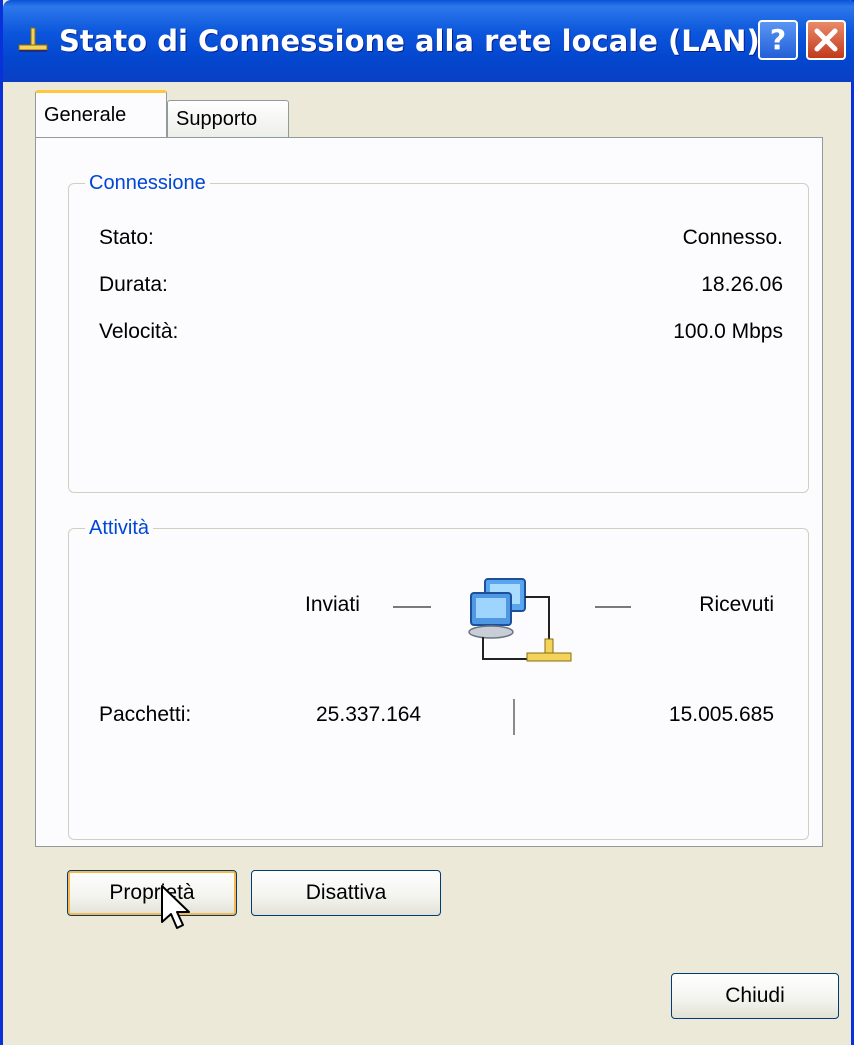 The height and width of the screenshot is (1045, 854). I want to click on received-label: Ricevuti, so click(736, 604).